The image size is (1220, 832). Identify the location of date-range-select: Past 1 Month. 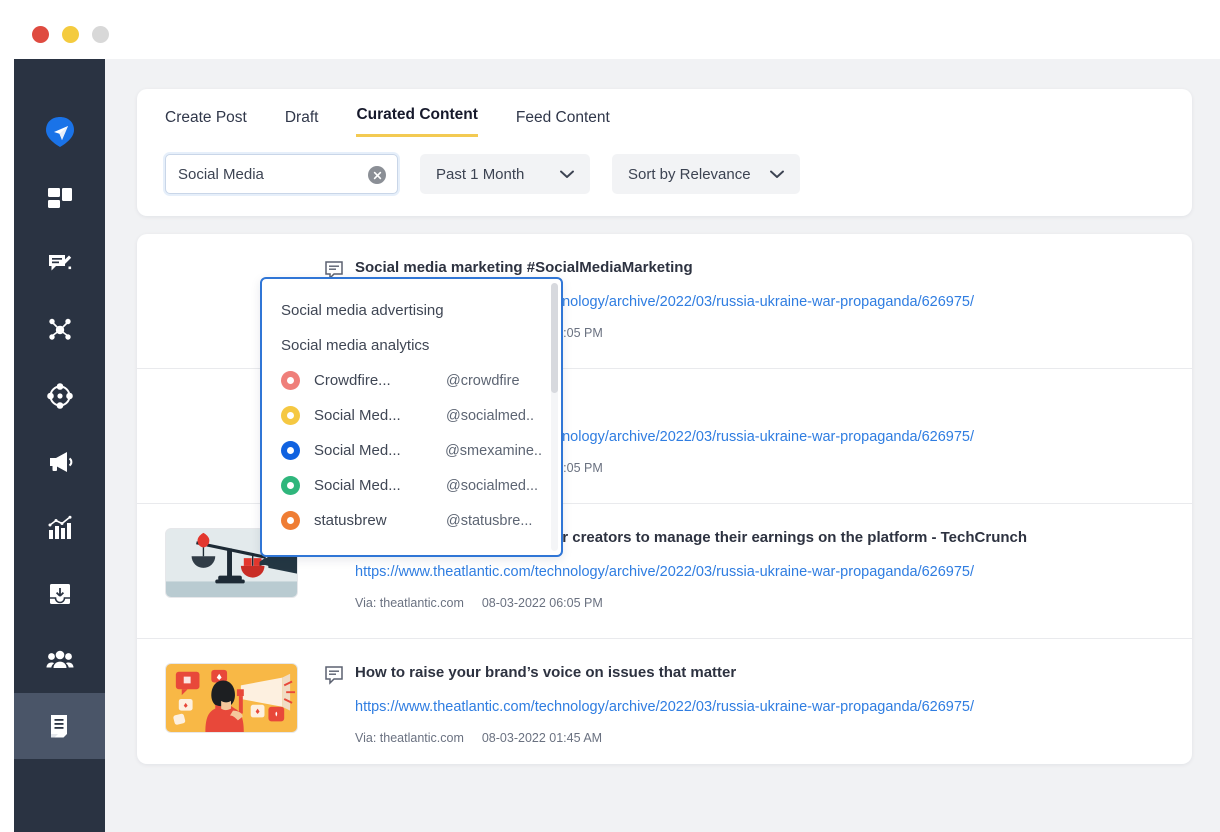
(505, 174).